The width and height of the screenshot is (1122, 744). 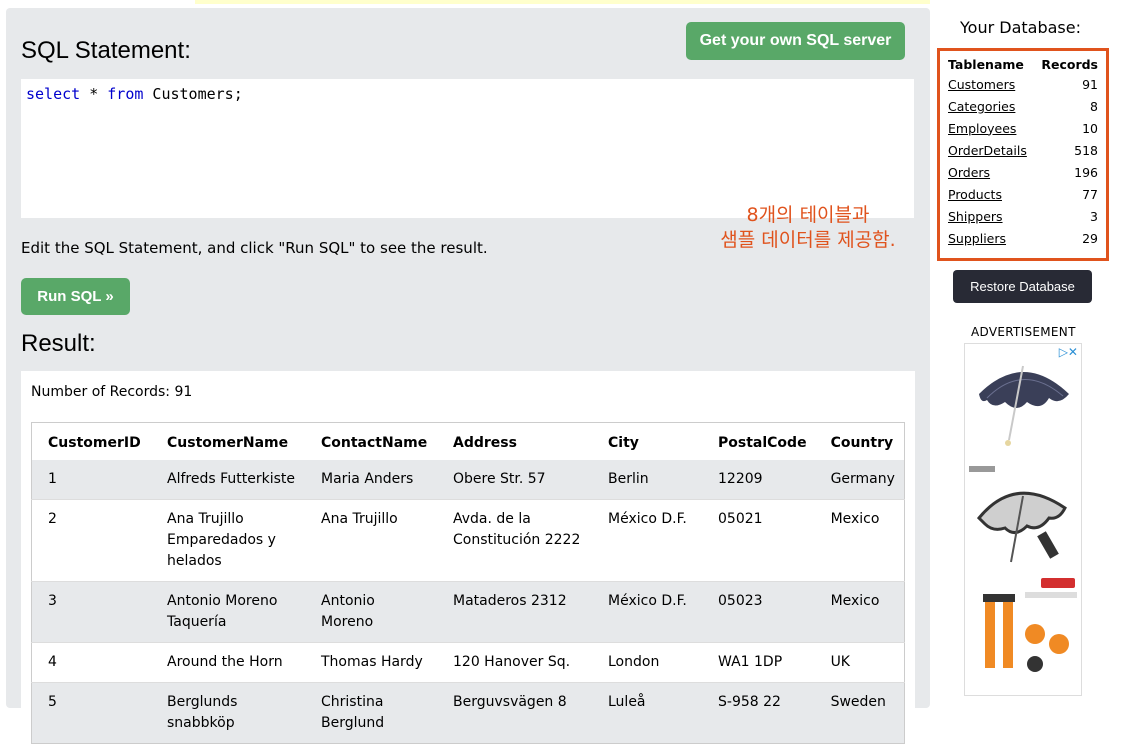 What do you see at coordinates (859, 662) in the screenshot?
I see `cell: UK` at bounding box center [859, 662].